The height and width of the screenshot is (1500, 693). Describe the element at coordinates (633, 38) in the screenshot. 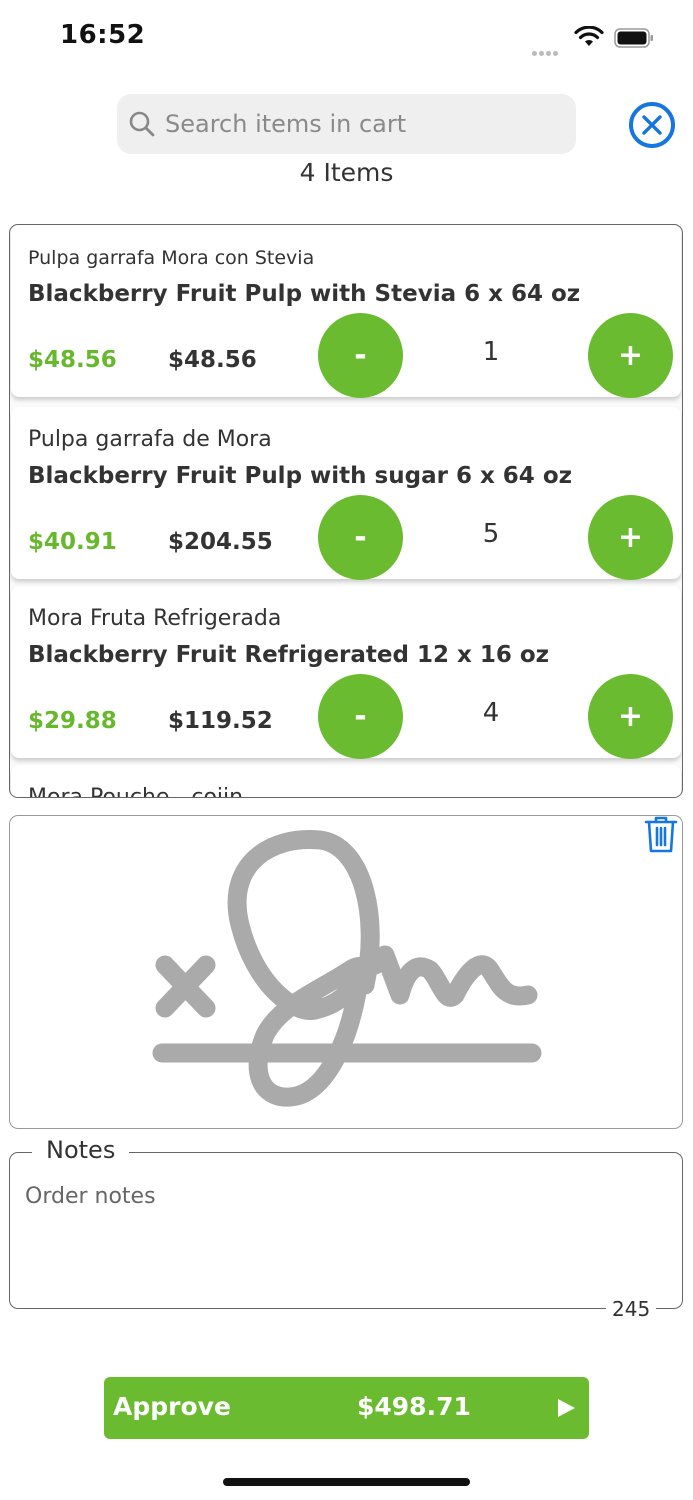

I see `battery-icon` at that location.